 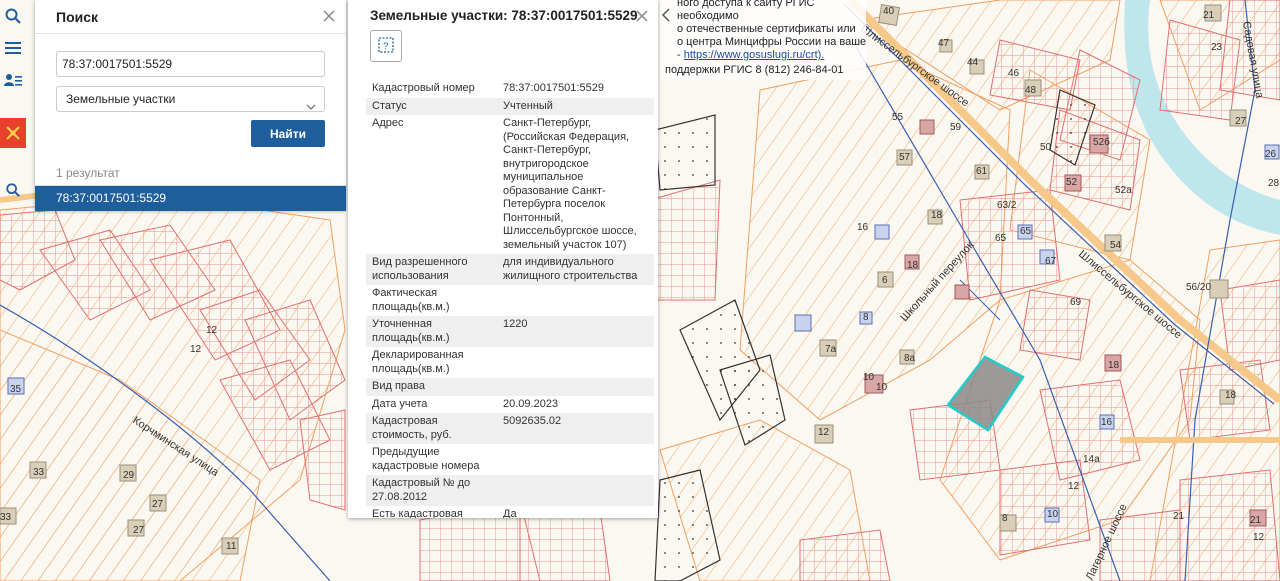 I want to click on zoom-to-parcel-button: ?, so click(x=386, y=46).